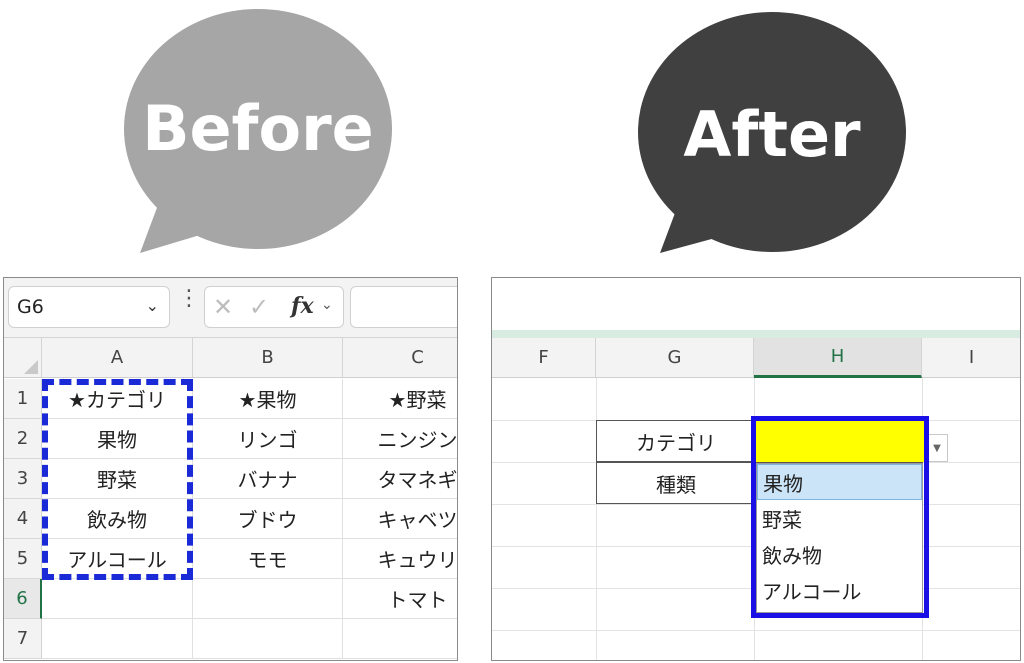 This screenshot has height=663, width=1024. What do you see at coordinates (400, 559) in the screenshot?
I see `cell-c5: キュウリ` at bounding box center [400, 559].